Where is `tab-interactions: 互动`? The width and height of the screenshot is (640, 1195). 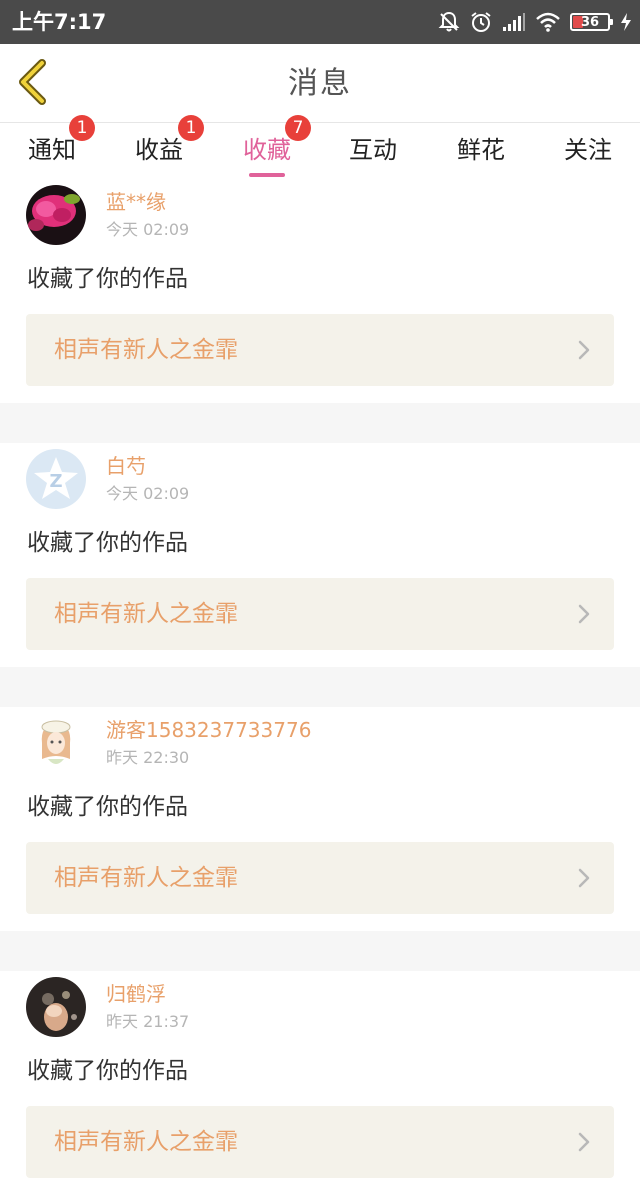 tab-interactions: 互动 is located at coordinates (373, 151).